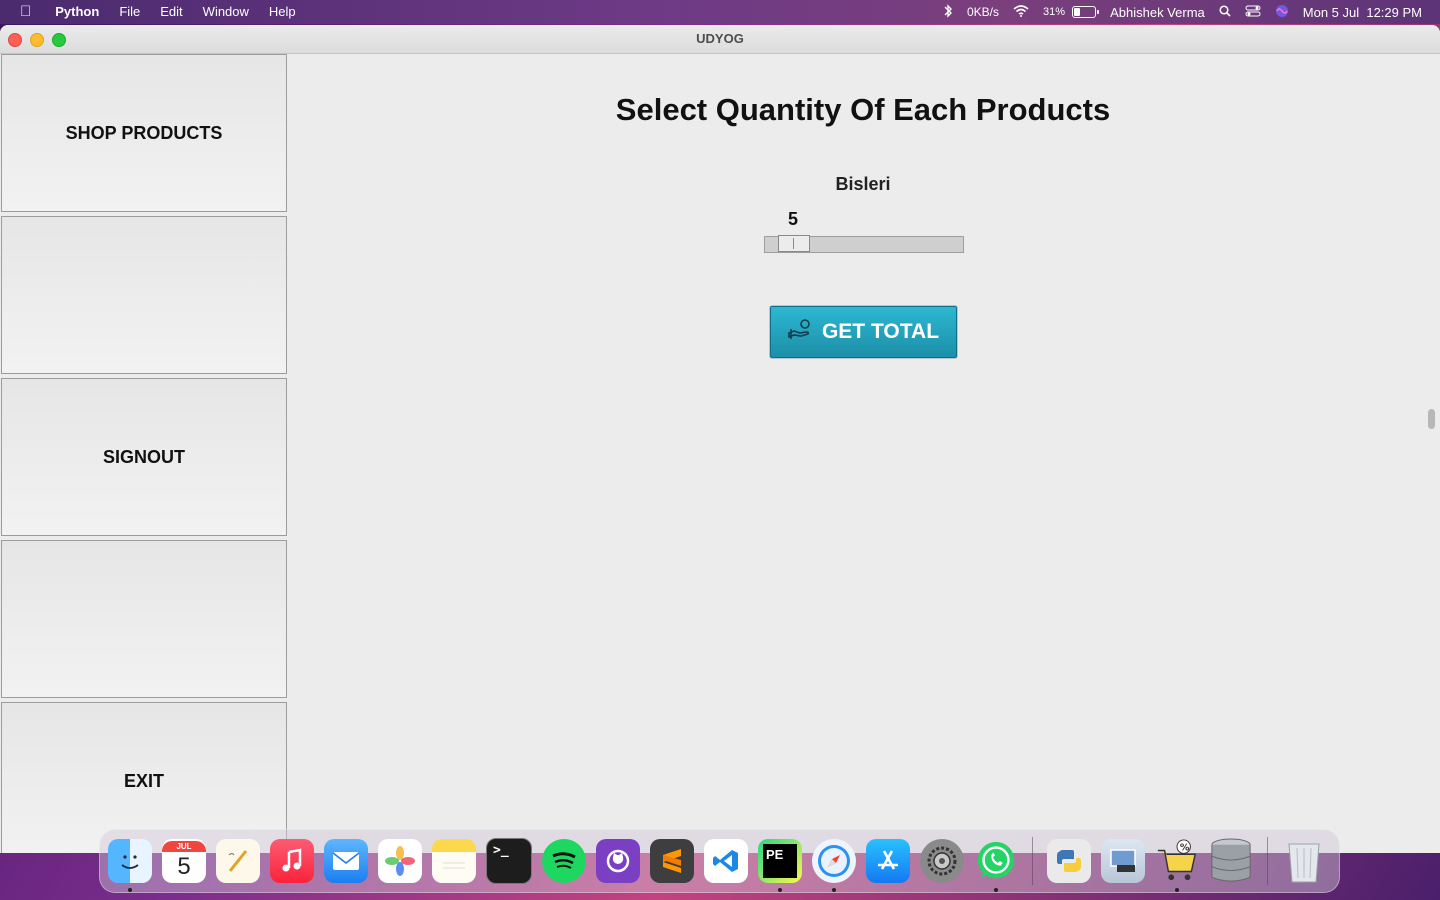 Image resolution: width=1440 pixels, height=900 pixels. What do you see at coordinates (1069, 861) in the screenshot?
I see `python-icon` at bounding box center [1069, 861].